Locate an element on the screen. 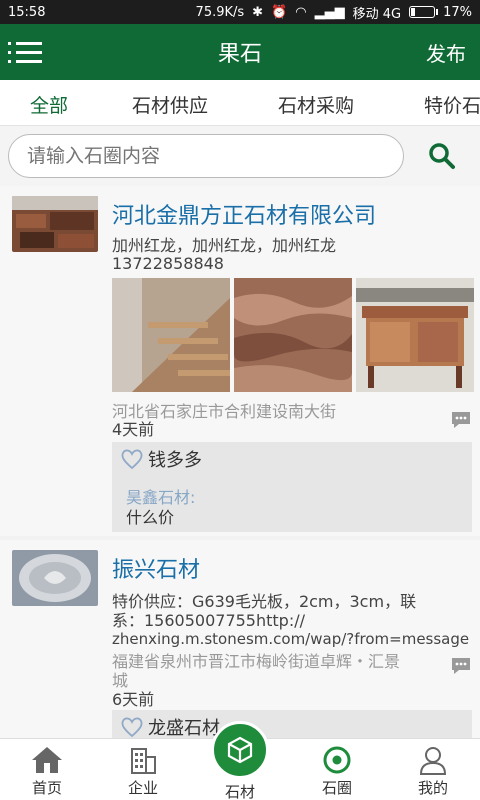 Image resolution: width=480 pixels, height=800 pixels. building-icon is located at coordinates (143, 761).